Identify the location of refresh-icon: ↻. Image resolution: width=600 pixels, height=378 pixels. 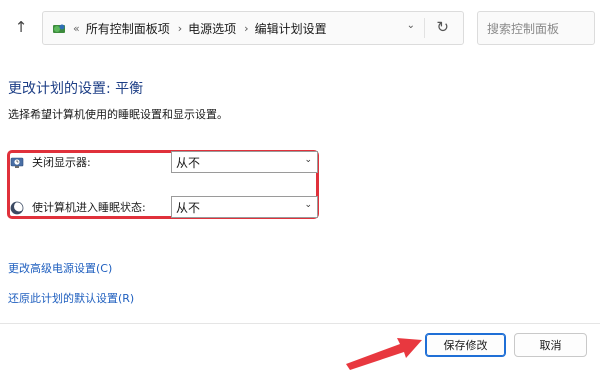
(442, 27).